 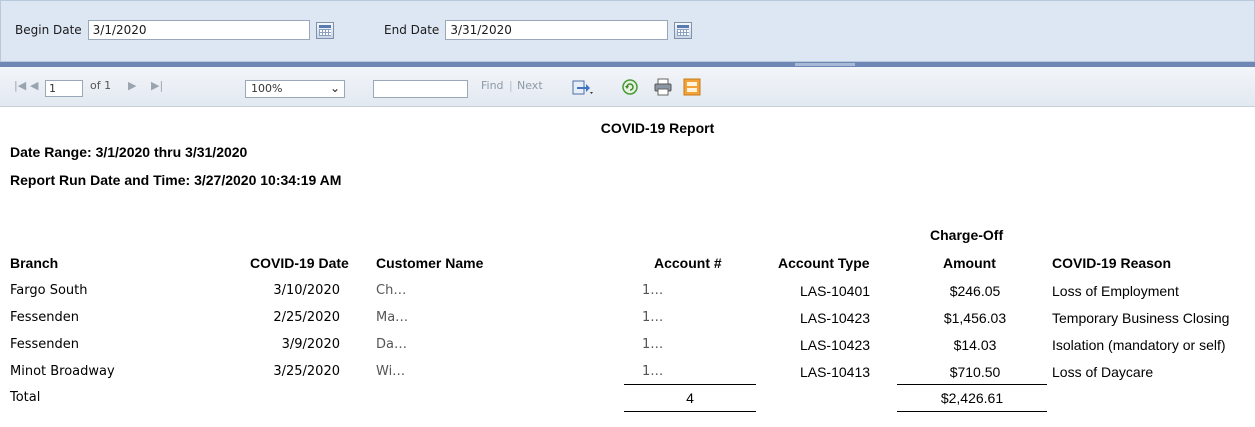 What do you see at coordinates (972, 398) in the screenshot?
I see `total-amount: $2,426.61` at bounding box center [972, 398].